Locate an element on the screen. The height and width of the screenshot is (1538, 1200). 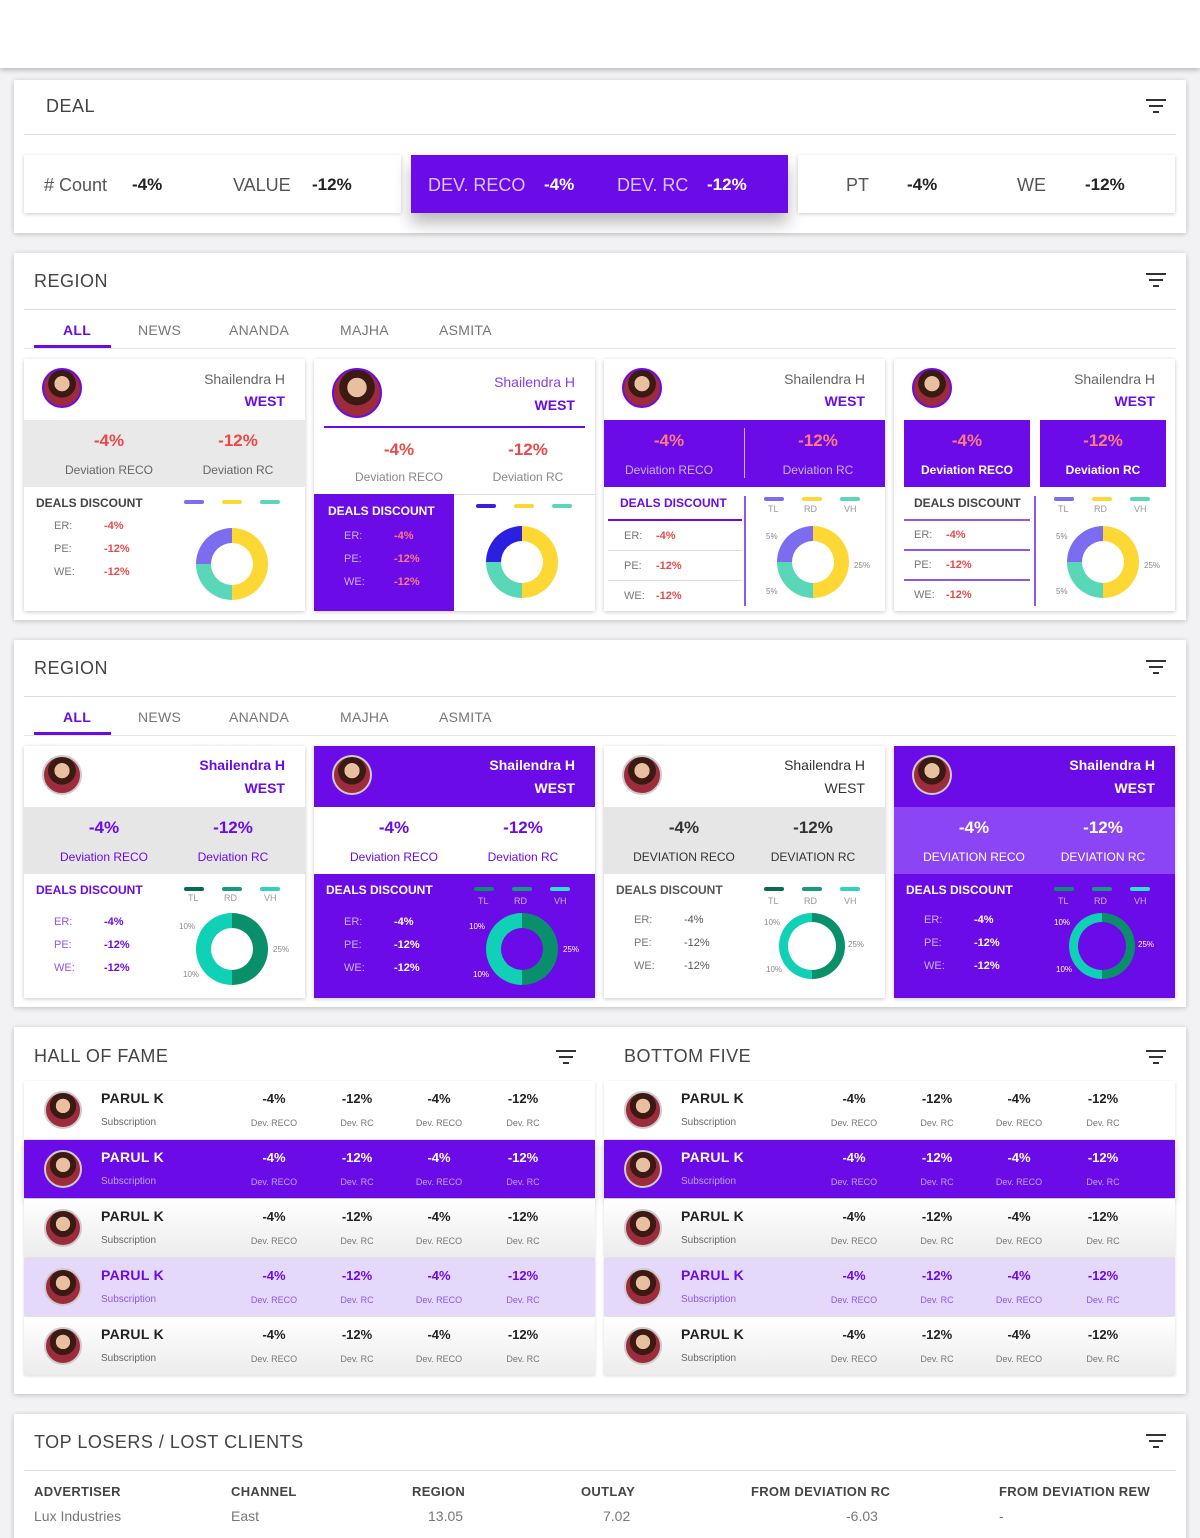
pct-label: 25% is located at coordinates (862, 565).